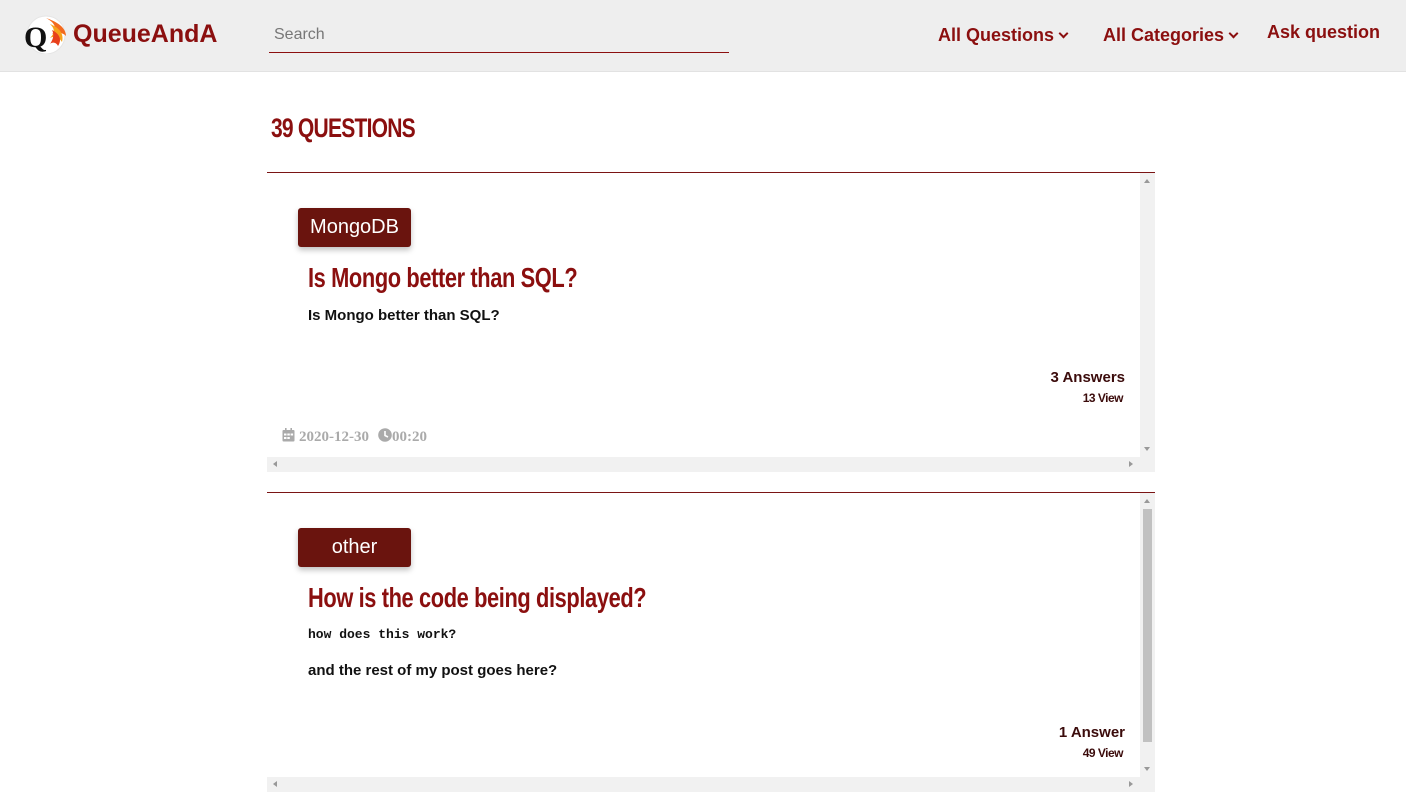 This screenshot has height=806, width=1406. Describe the element at coordinates (996, 35) in the screenshot. I see `all-questions-label: All Questions` at that location.